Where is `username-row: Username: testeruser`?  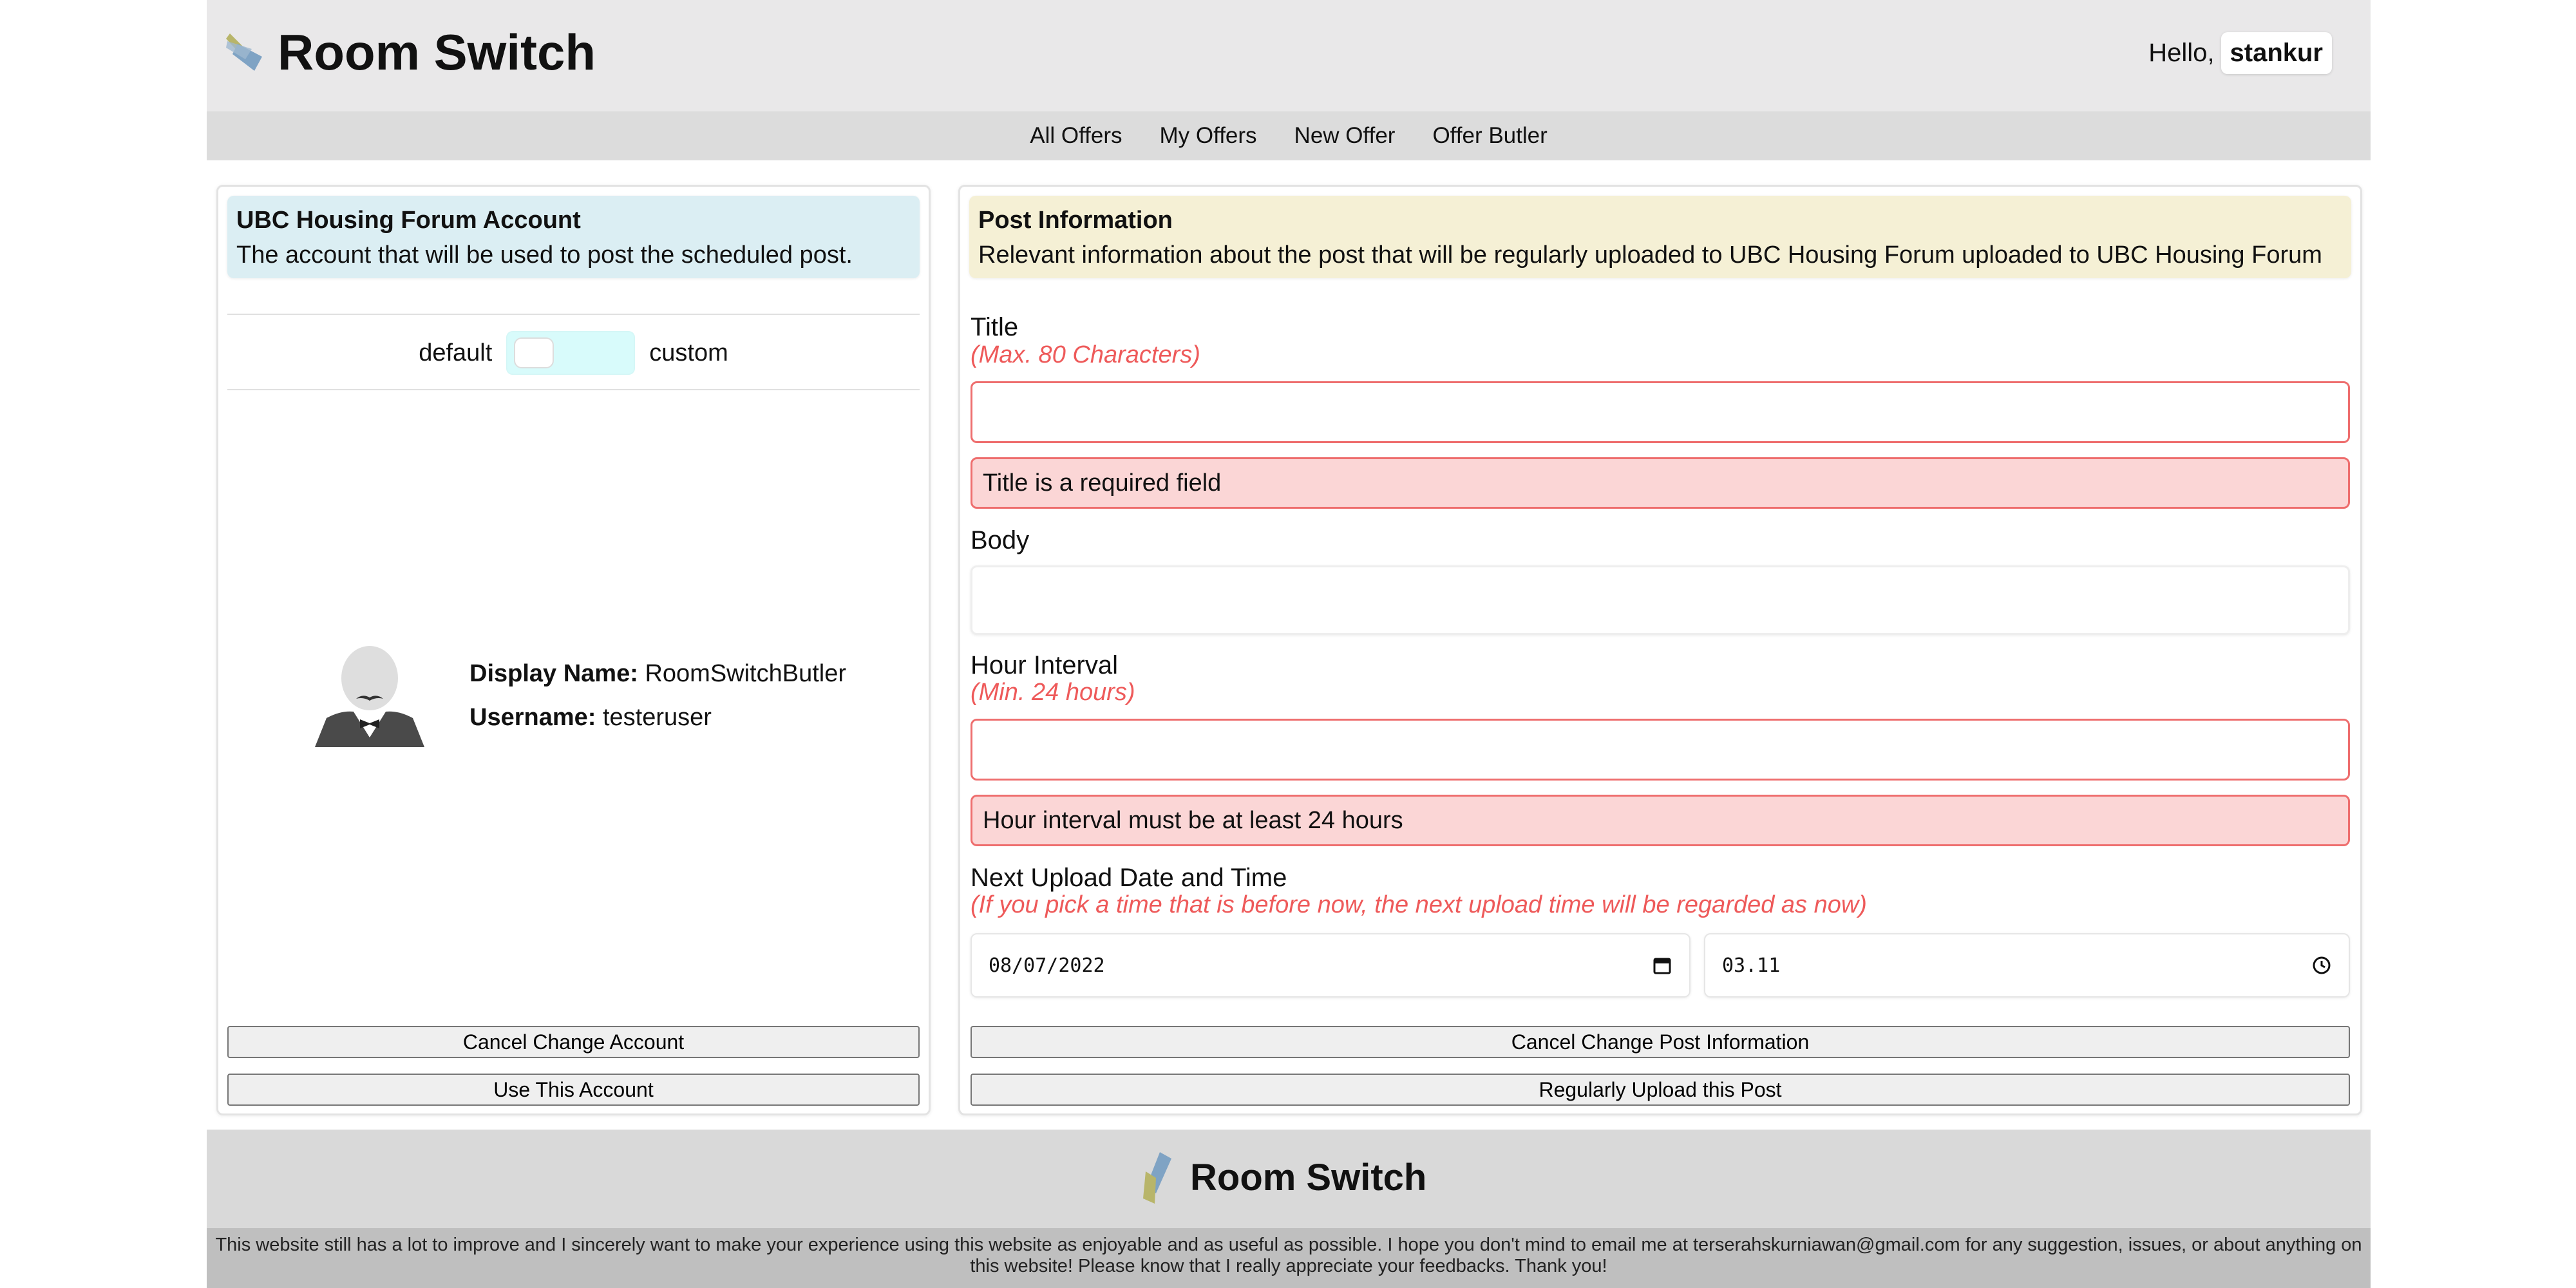
username-row: Username: testeruser is located at coordinates (657, 717).